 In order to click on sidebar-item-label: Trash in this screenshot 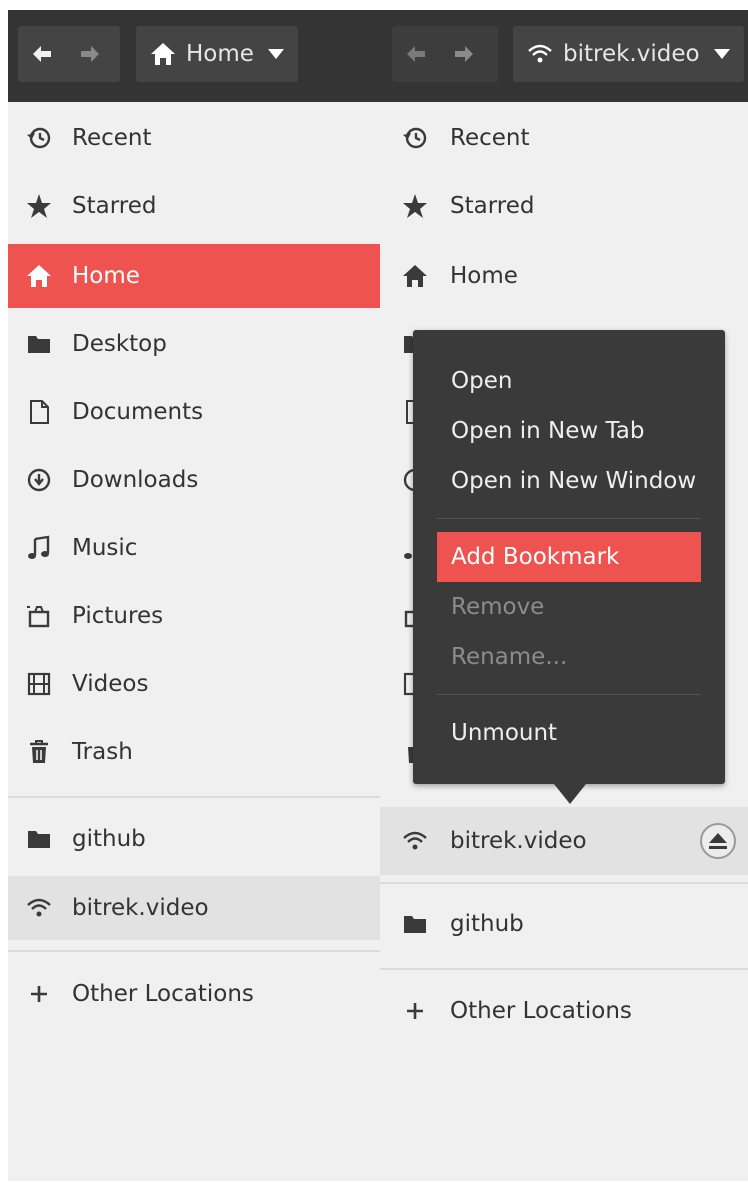, I will do `click(102, 752)`.